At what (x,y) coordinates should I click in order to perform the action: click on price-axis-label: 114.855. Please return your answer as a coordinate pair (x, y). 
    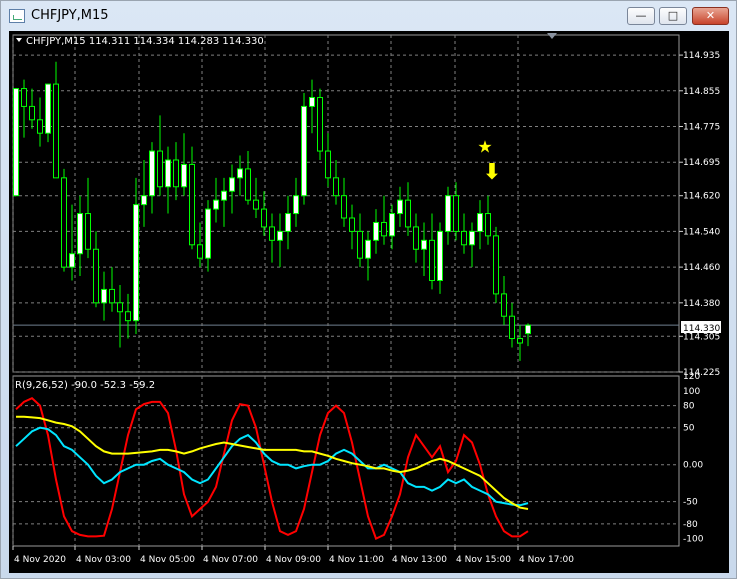
    Looking at the image, I should click on (701, 92).